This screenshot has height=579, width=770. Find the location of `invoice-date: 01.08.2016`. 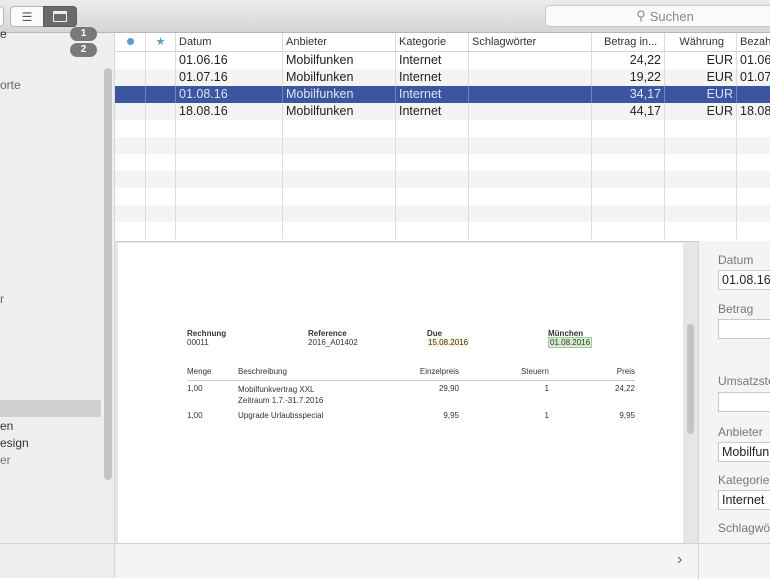

invoice-date: 01.08.2016 is located at coordinates (570, 342).